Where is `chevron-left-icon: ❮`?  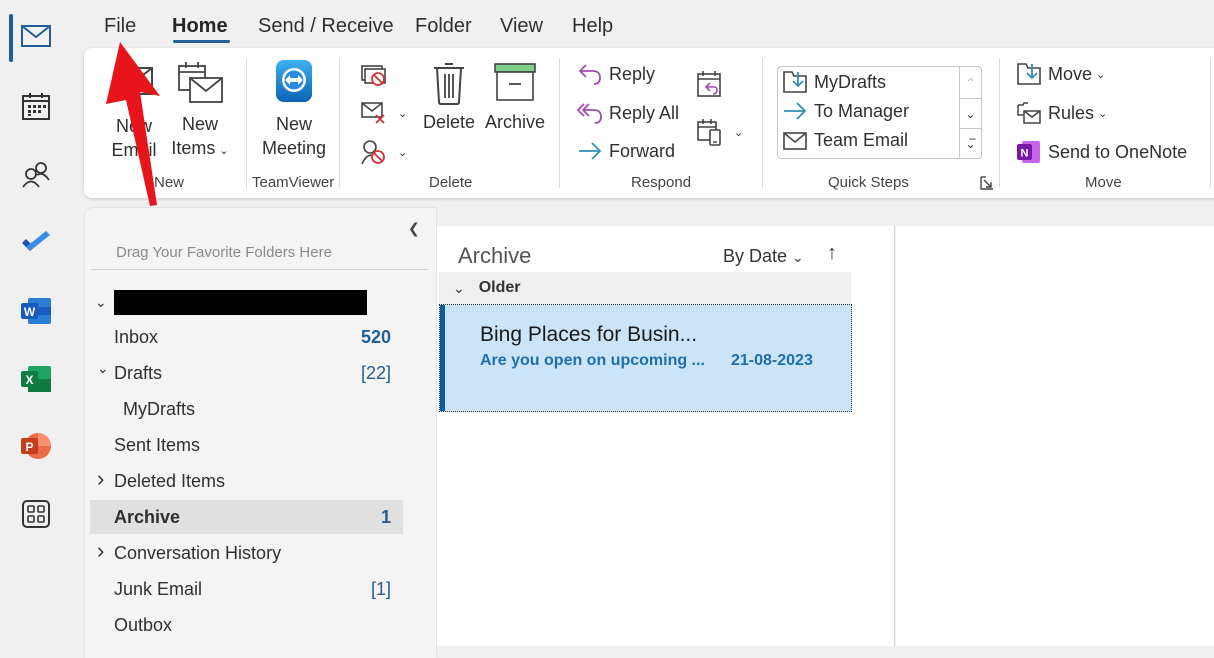 chevron-left-icon: ❮ is located at coordinates (414, 228).